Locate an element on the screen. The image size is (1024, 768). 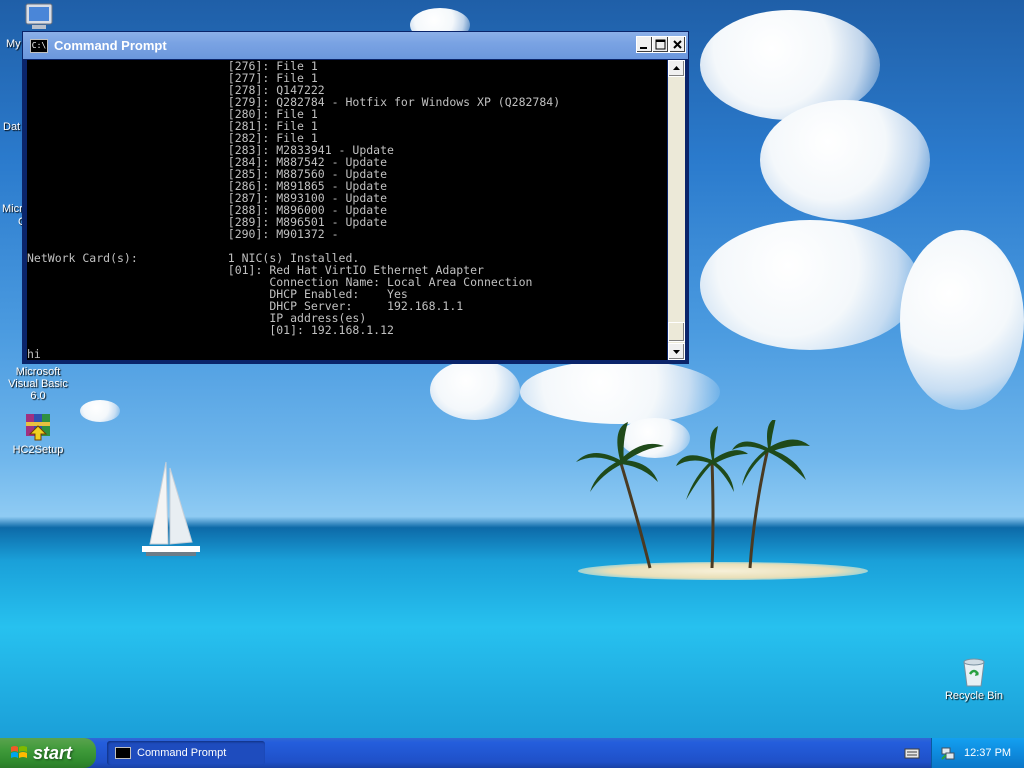
taskbar: start Command Prompt 12:37 PM is located at coordinates (512, 753).